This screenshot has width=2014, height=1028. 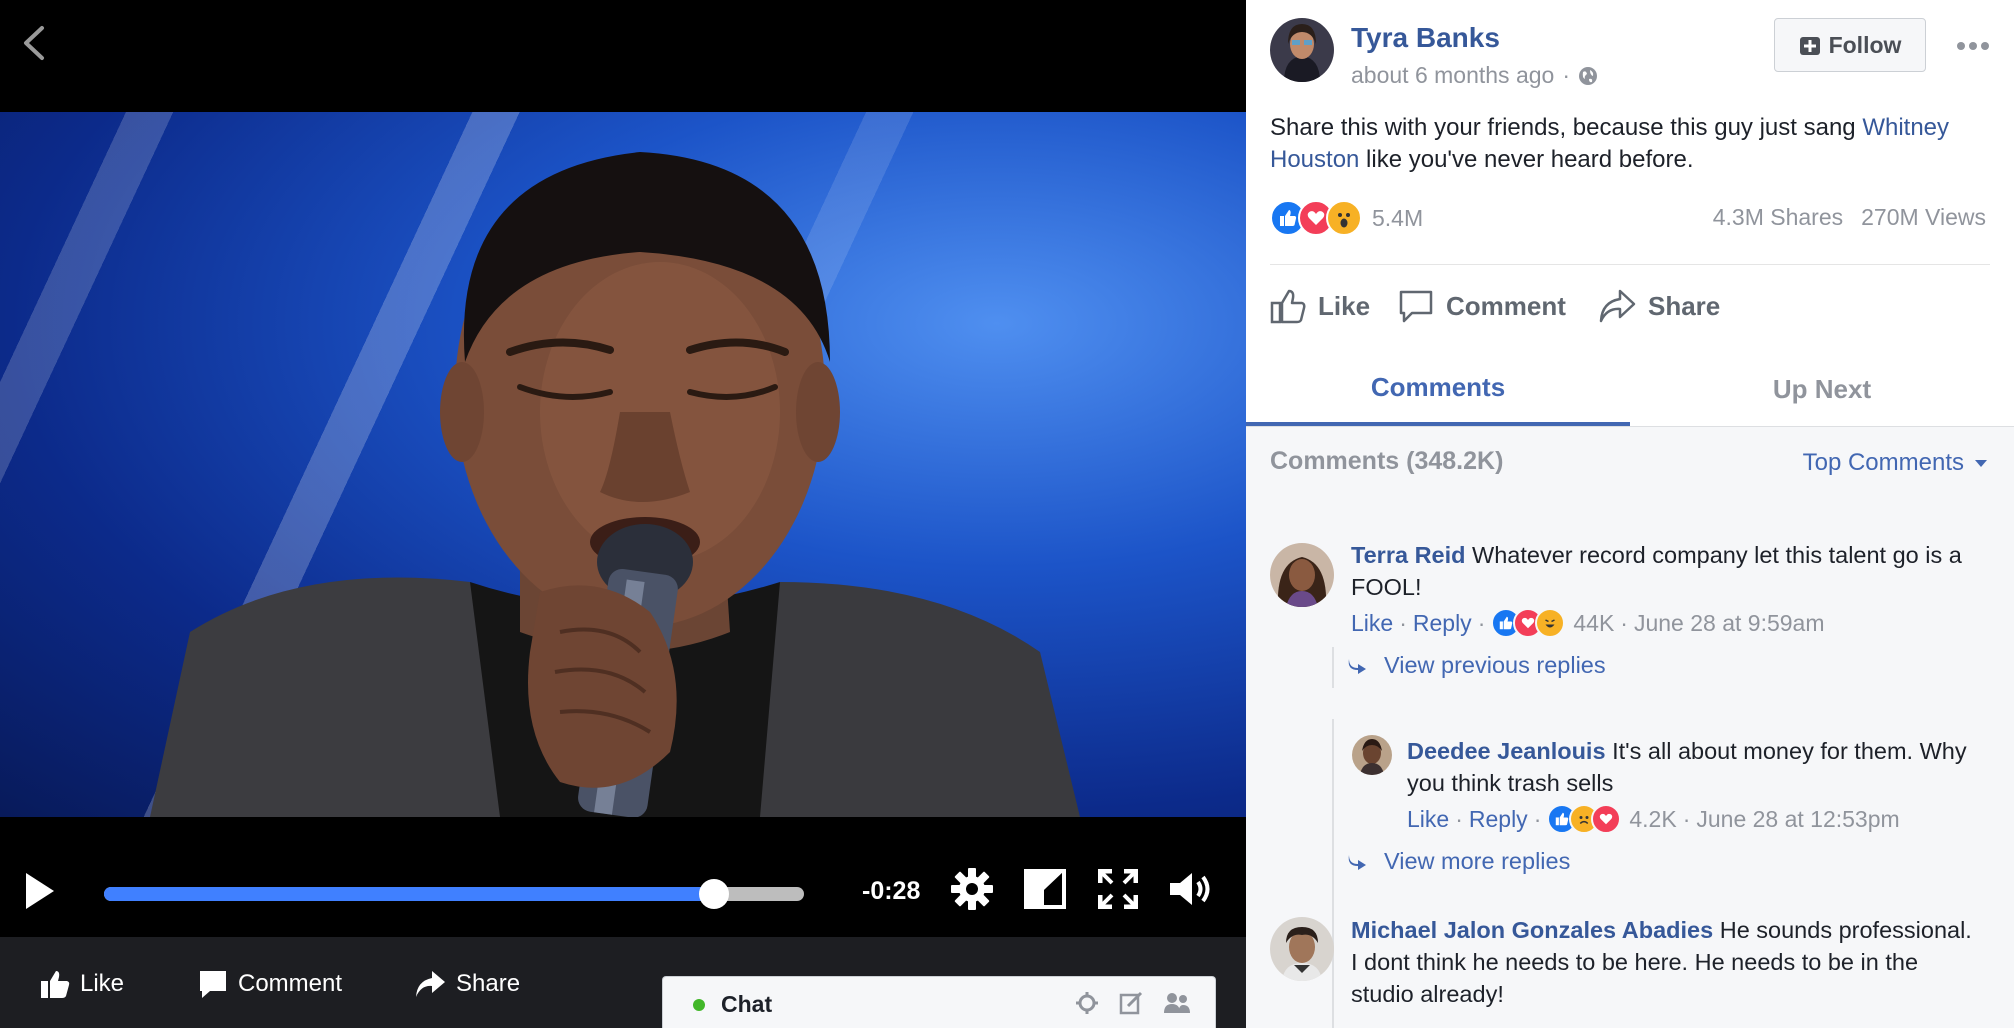 I want to click on chevron-left-icon, so click(x=34, y=43).